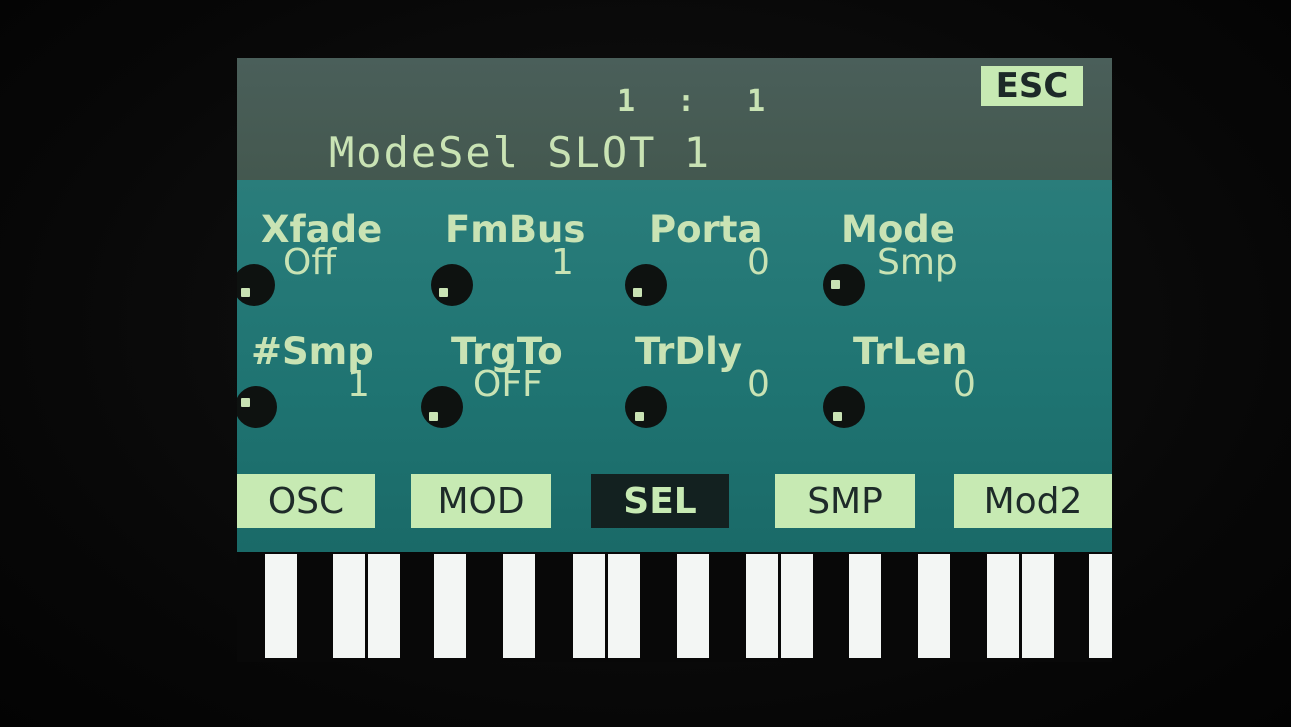 Image resolution: width=1291 pixels, height=727 pixels. I want to click on param-smp-count: #Smp 1, so click(337, 390).